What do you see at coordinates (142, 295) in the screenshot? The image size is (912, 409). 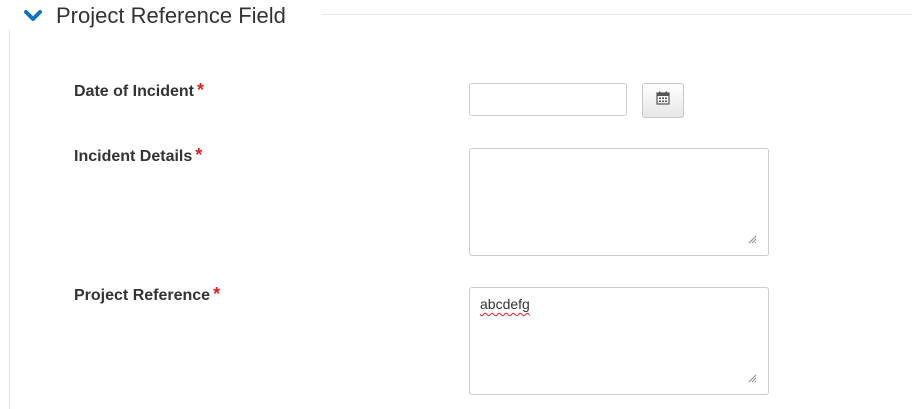 I see `field-label-text: Project Reference` at bounding box center [142, 295].